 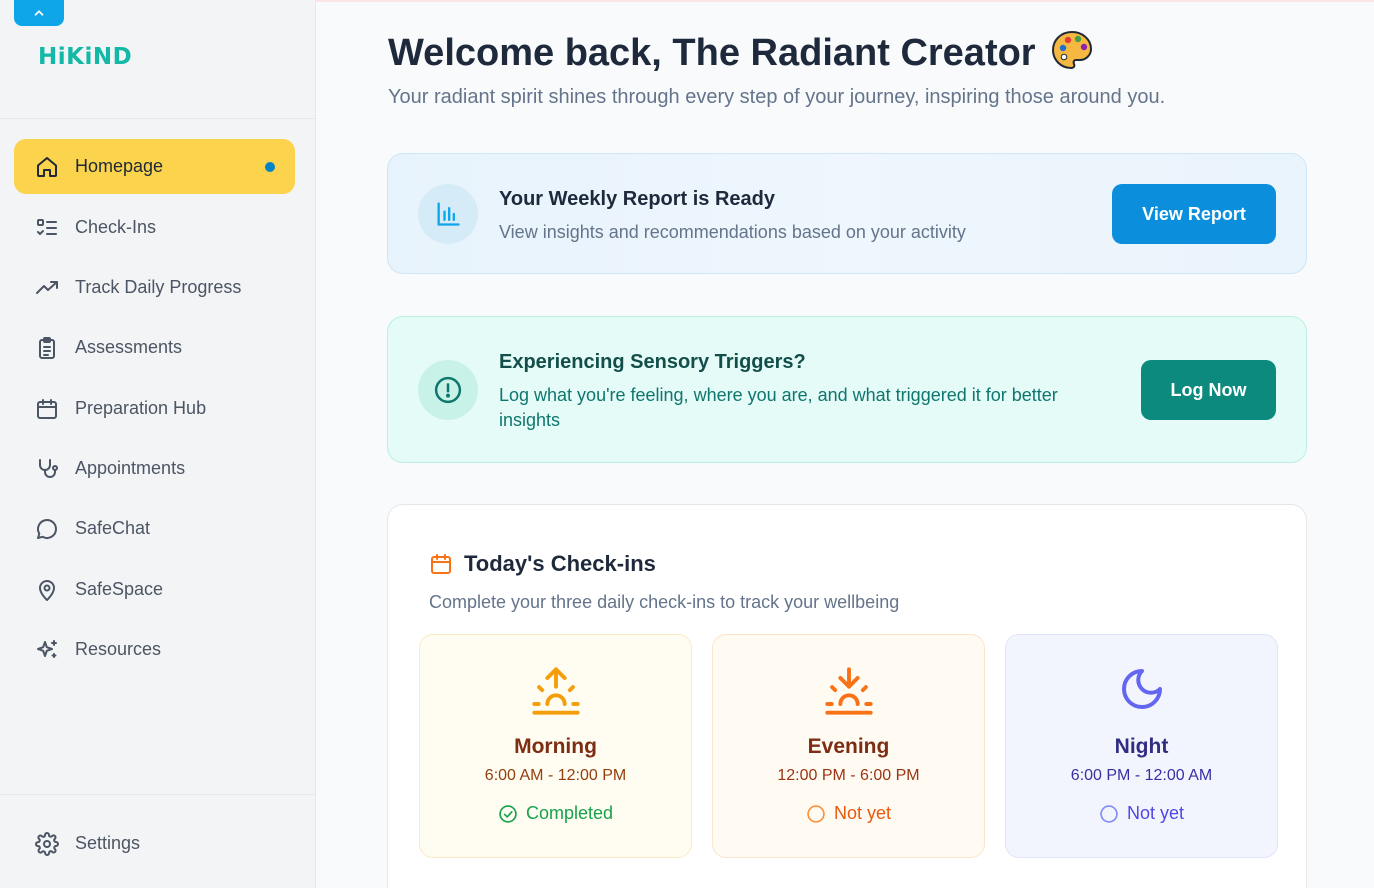 I want to click on sidebar-item-check-ins: Check-Ins, so click(x=154, y=227).